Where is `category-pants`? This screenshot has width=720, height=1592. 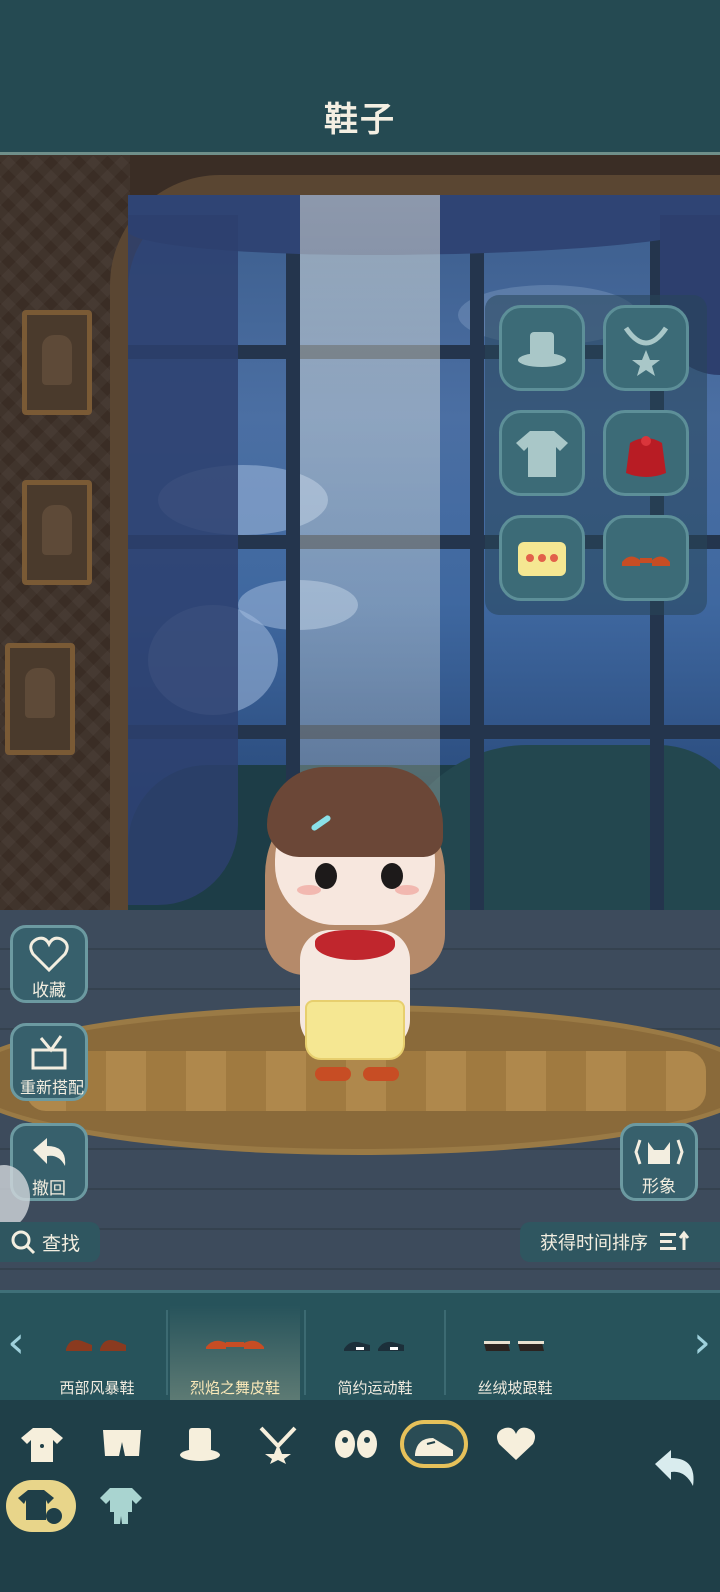
category-pants is located at coordinates (122, 1444).